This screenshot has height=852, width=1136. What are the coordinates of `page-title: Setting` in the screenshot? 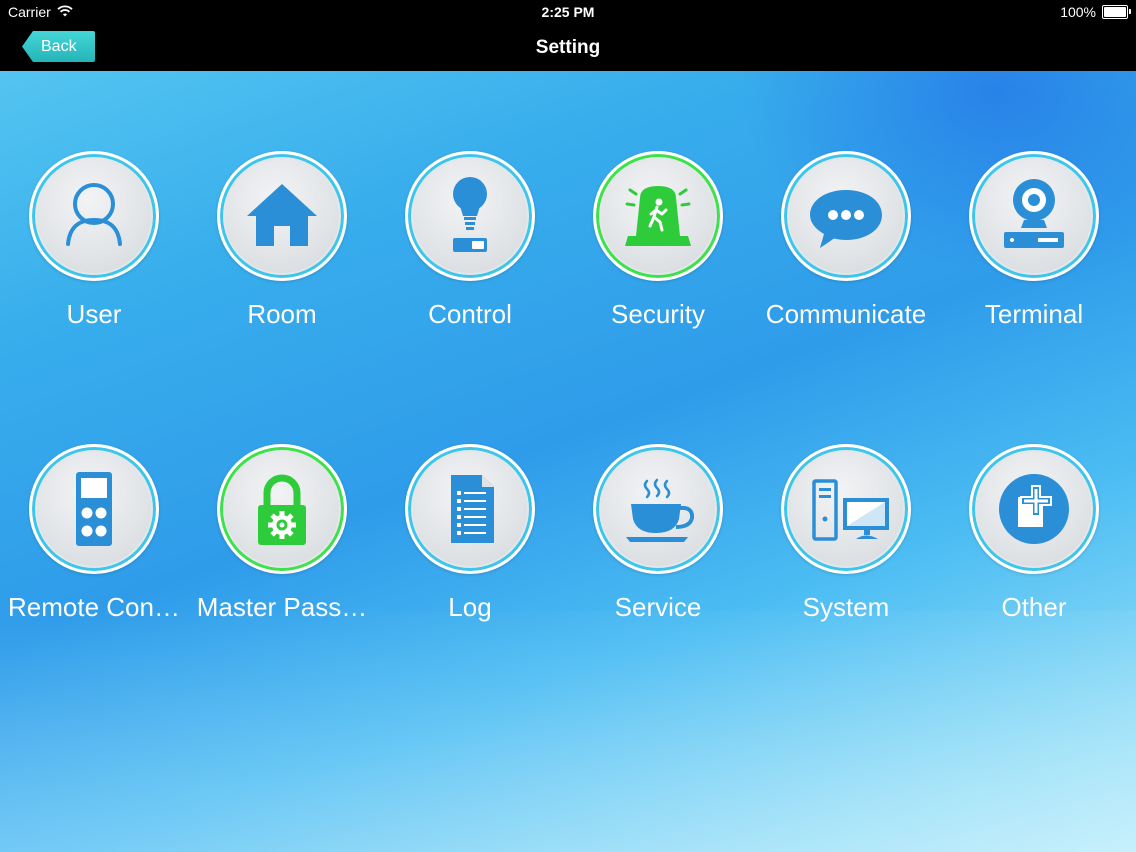 It's located at (568, 47).